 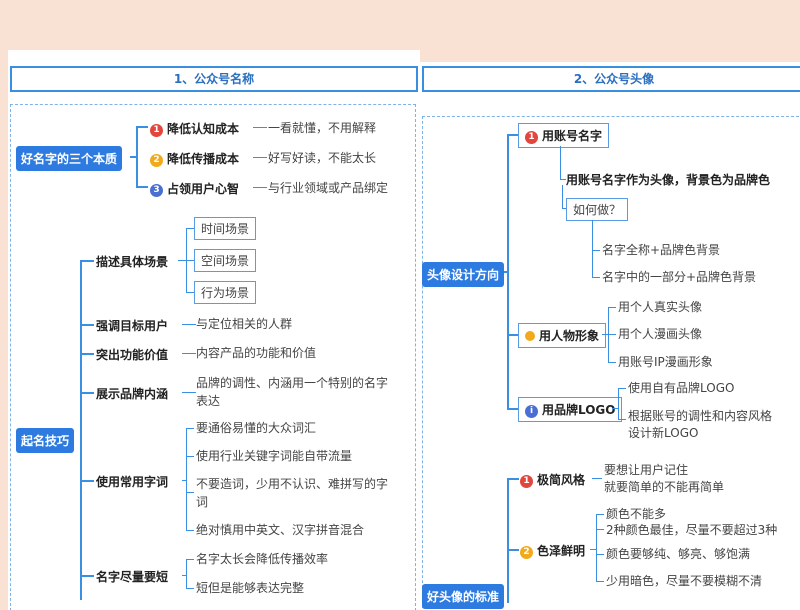 What do you see at coordinates (194, 158) in the screenshot?
I see `essence-item-2: 2 降低传播成本` at bounding box center [194, 158].